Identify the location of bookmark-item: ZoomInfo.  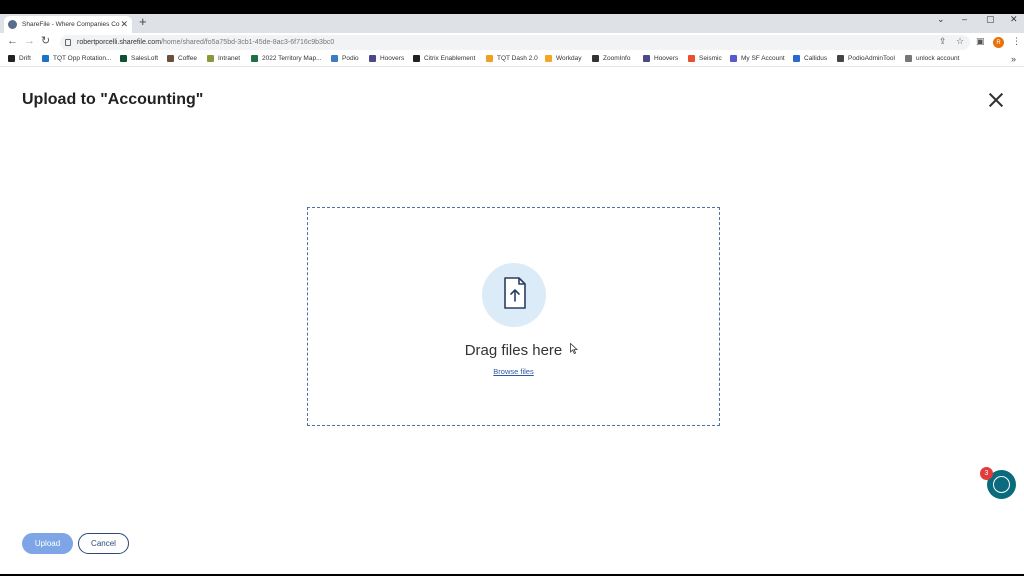
(611, 58).